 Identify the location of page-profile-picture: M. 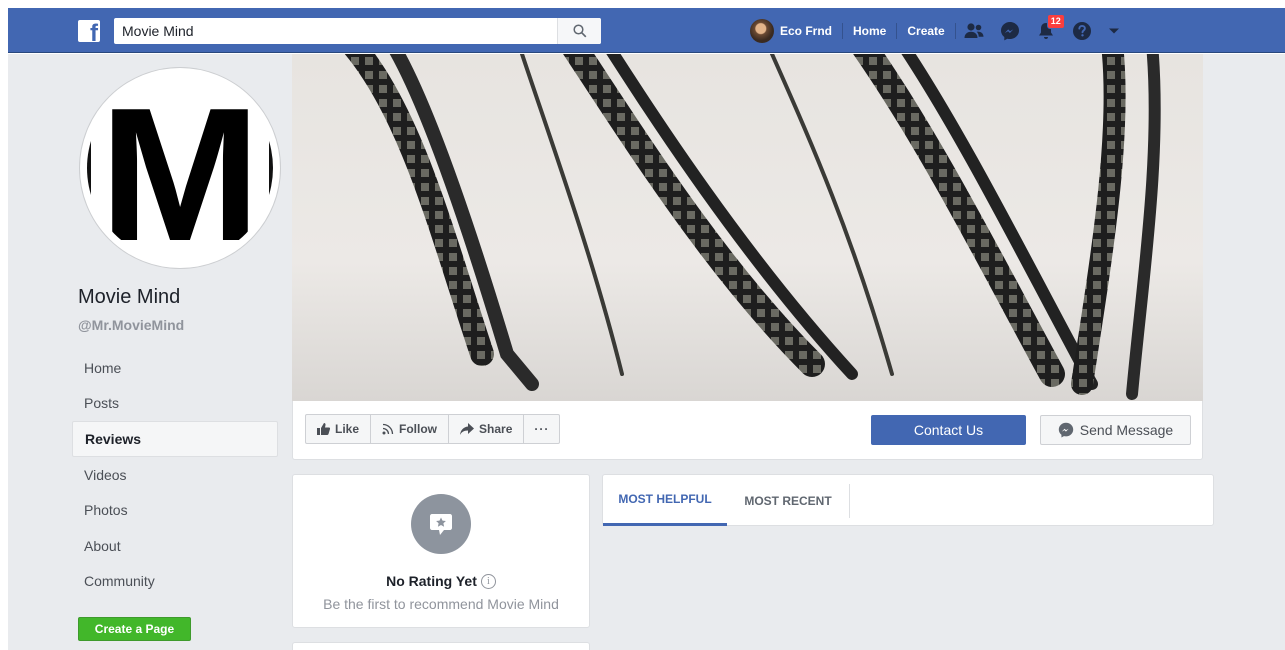
(180, 168).